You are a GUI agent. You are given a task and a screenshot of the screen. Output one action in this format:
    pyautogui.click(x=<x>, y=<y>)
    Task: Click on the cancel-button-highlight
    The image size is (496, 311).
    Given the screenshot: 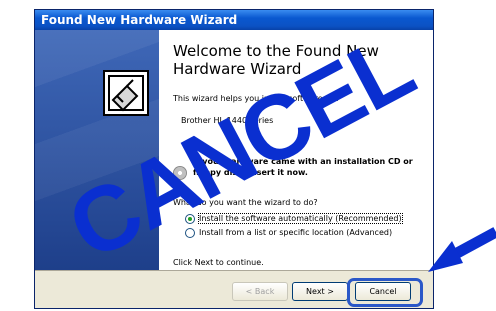 What is the action you would take?
    pyautogui.click(x=385, y=292)
    